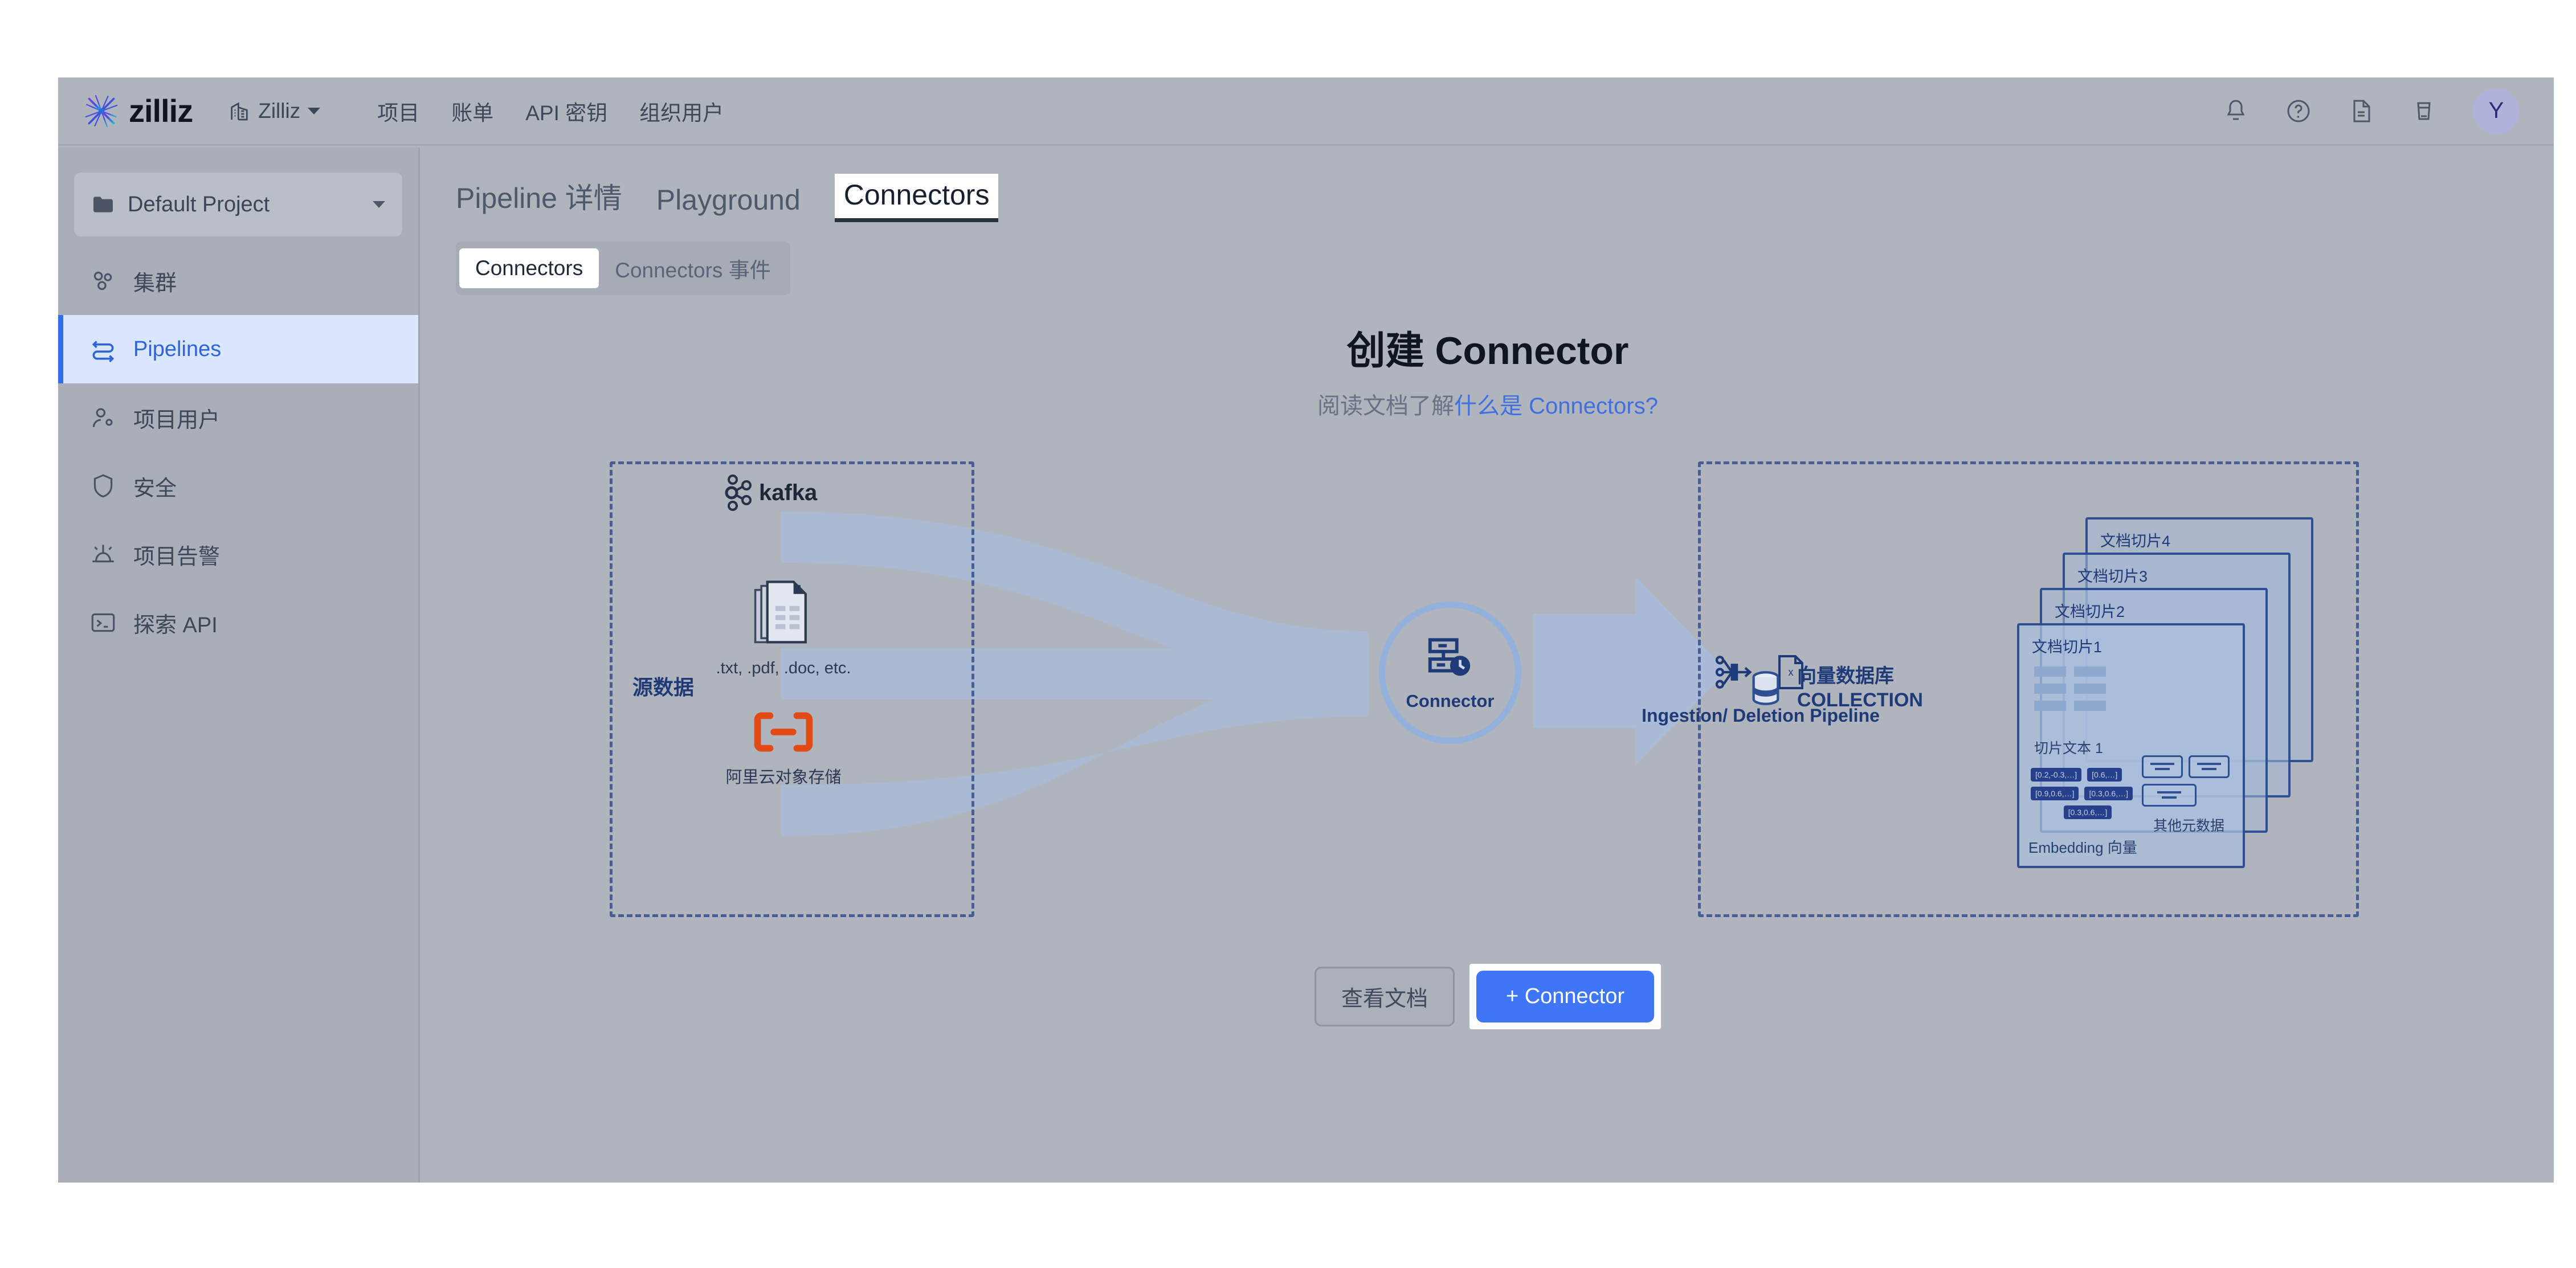  What do you see at coordinates (1836, 688) in the screenshot?
I see `collection-label: 向量数据库 COLLECTION` at bounding box center [1836, 688].